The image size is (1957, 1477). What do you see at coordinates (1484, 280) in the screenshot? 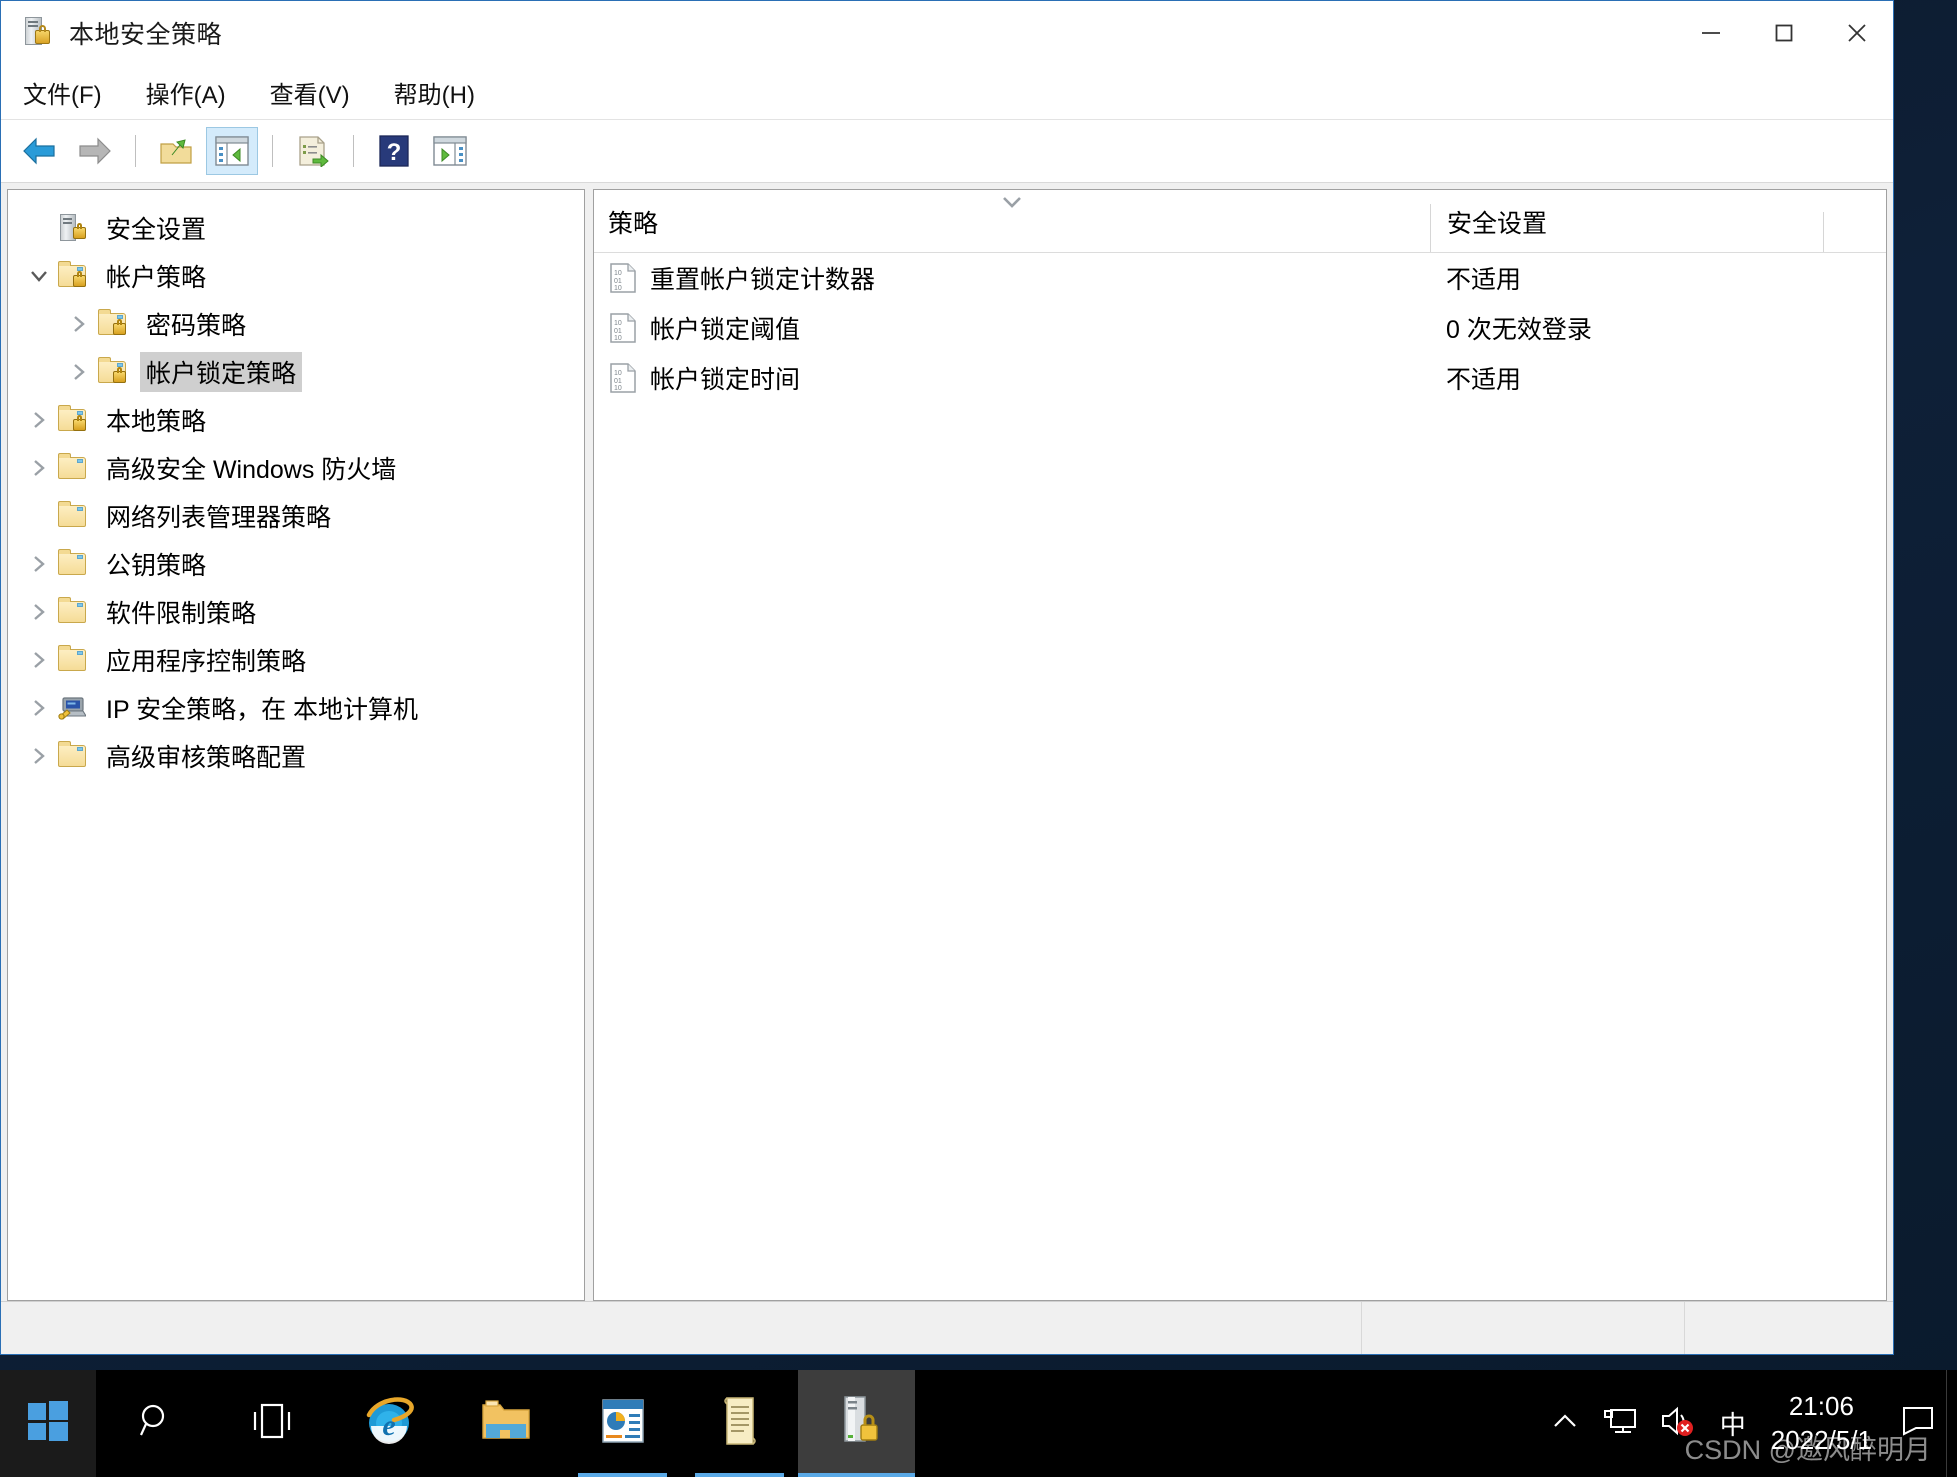
I see `security-setting-cell: 不适用` at bounding box center [1484, 280].